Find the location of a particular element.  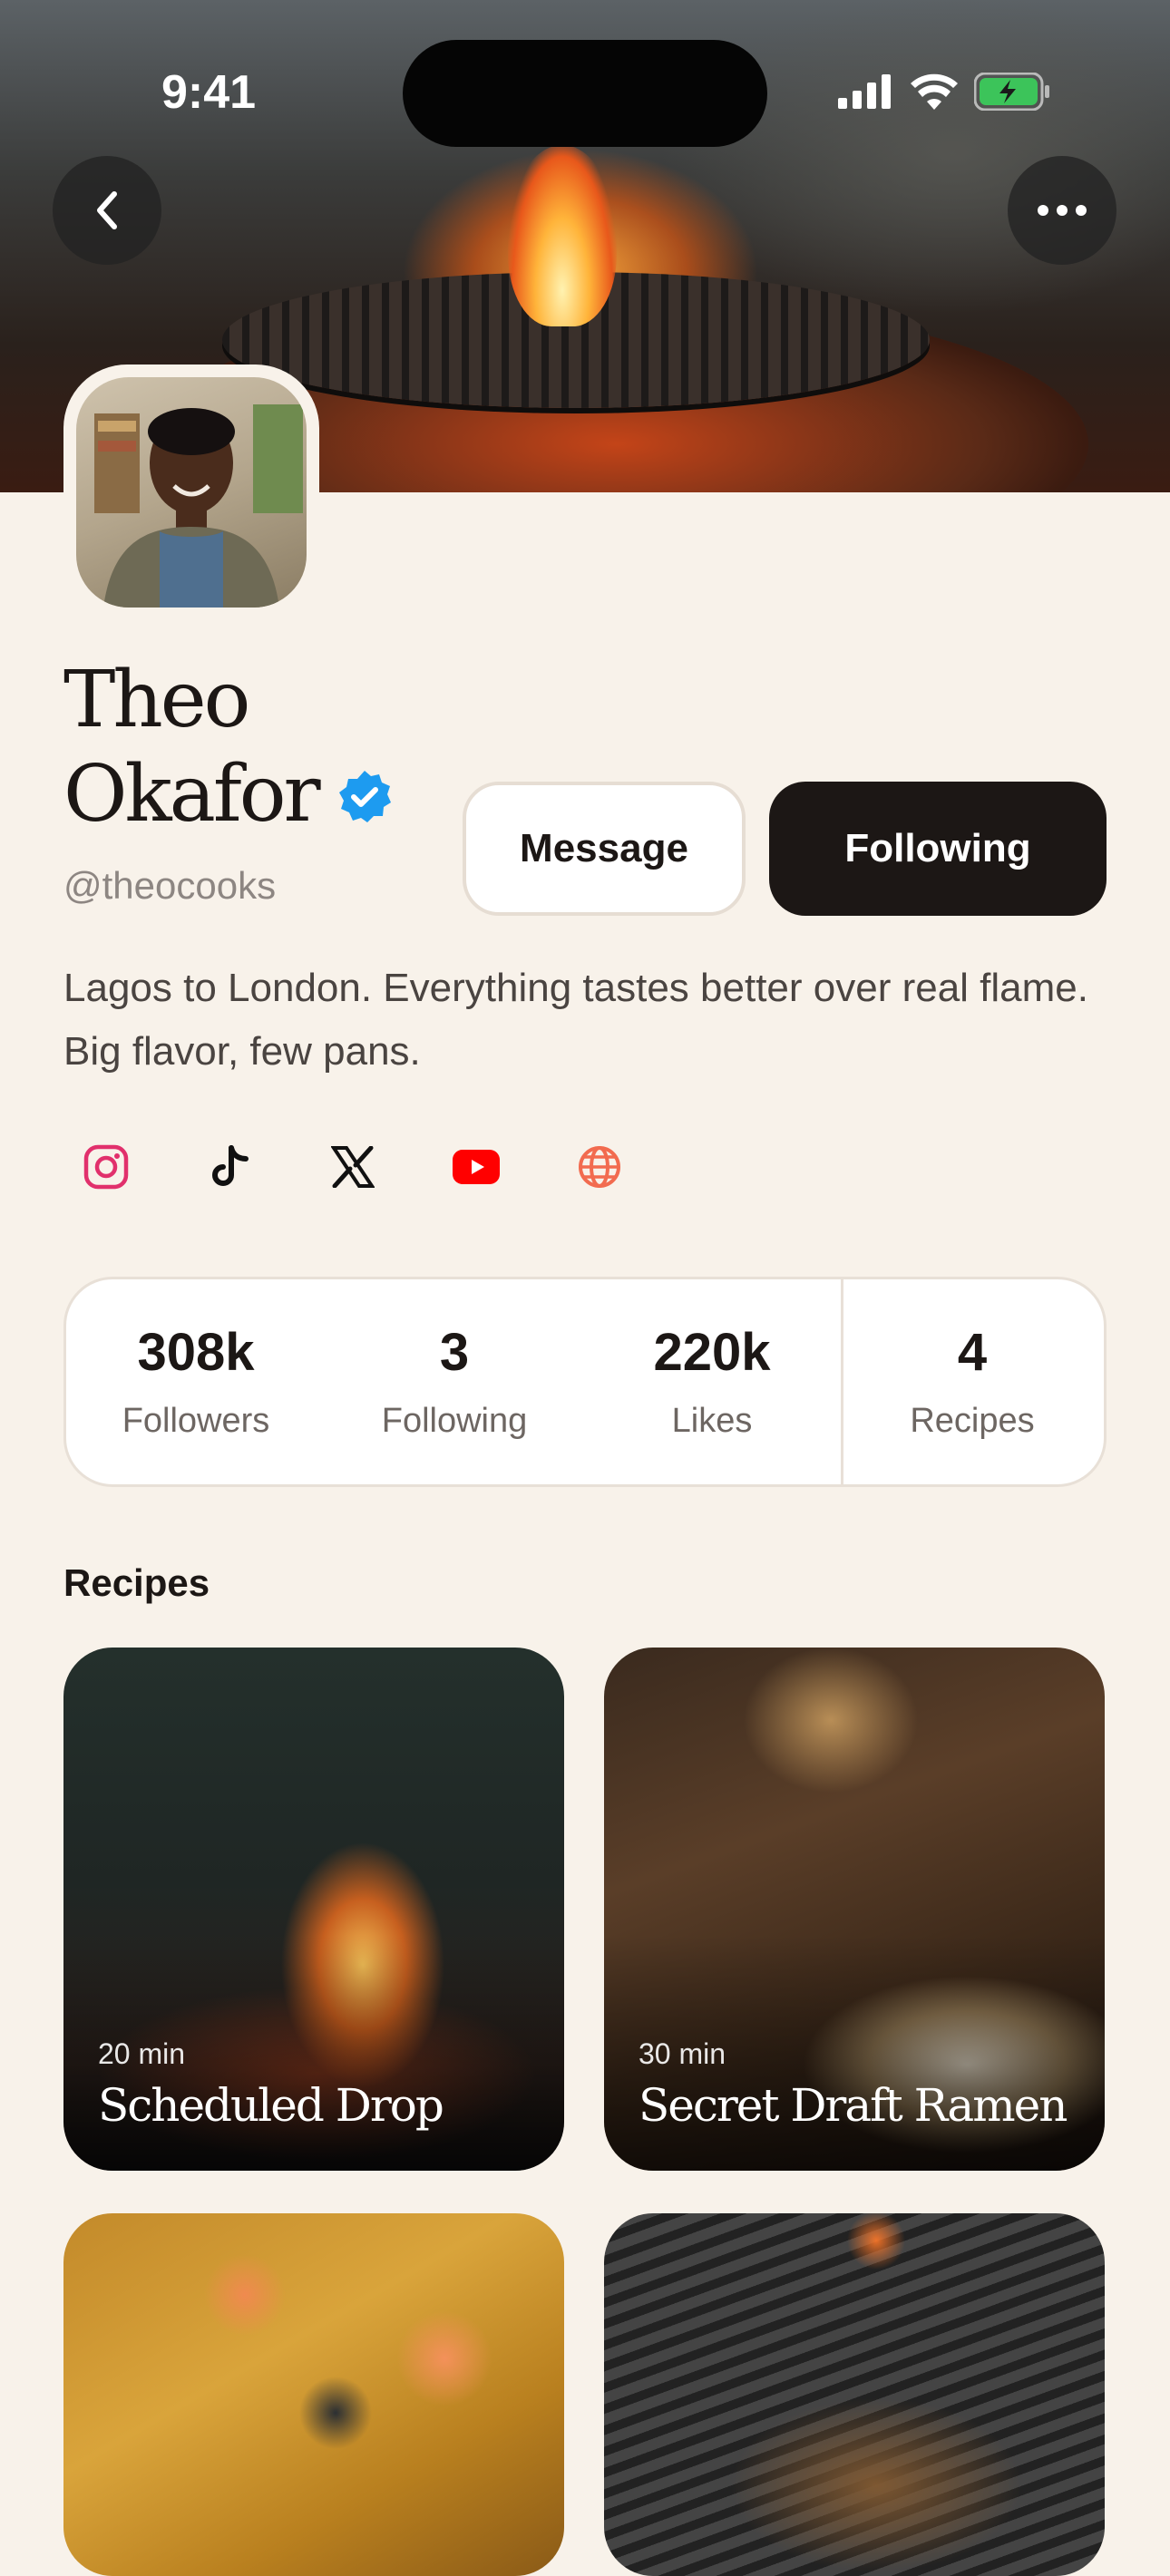

back-button is located at coordinates (107, 210).